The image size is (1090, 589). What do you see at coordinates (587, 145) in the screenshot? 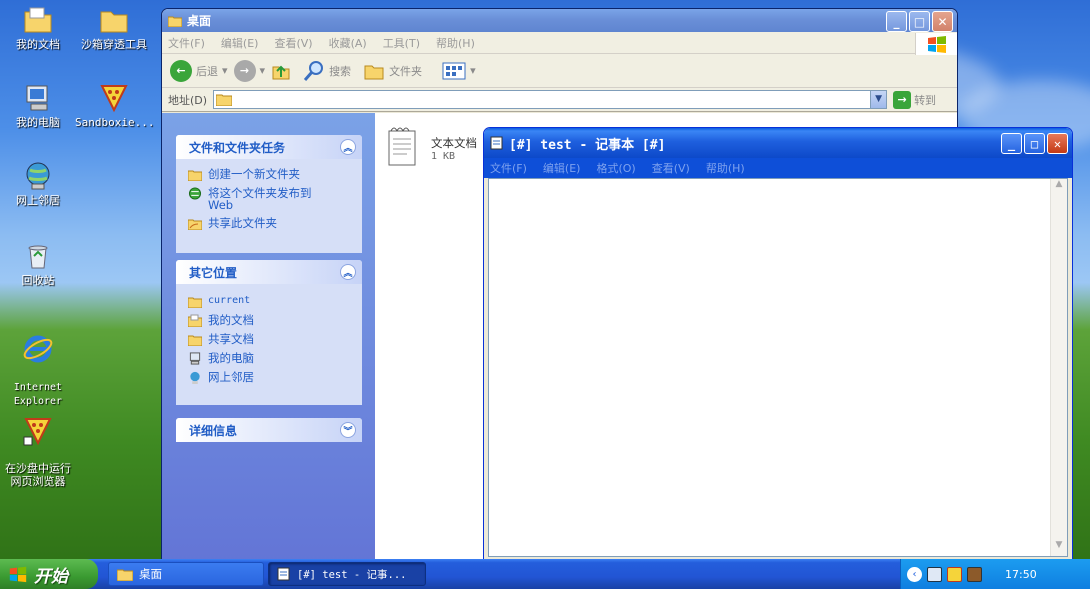
I see `notepad-title: [#] test - 记事本 [#]` at bounding box center [587, 145].